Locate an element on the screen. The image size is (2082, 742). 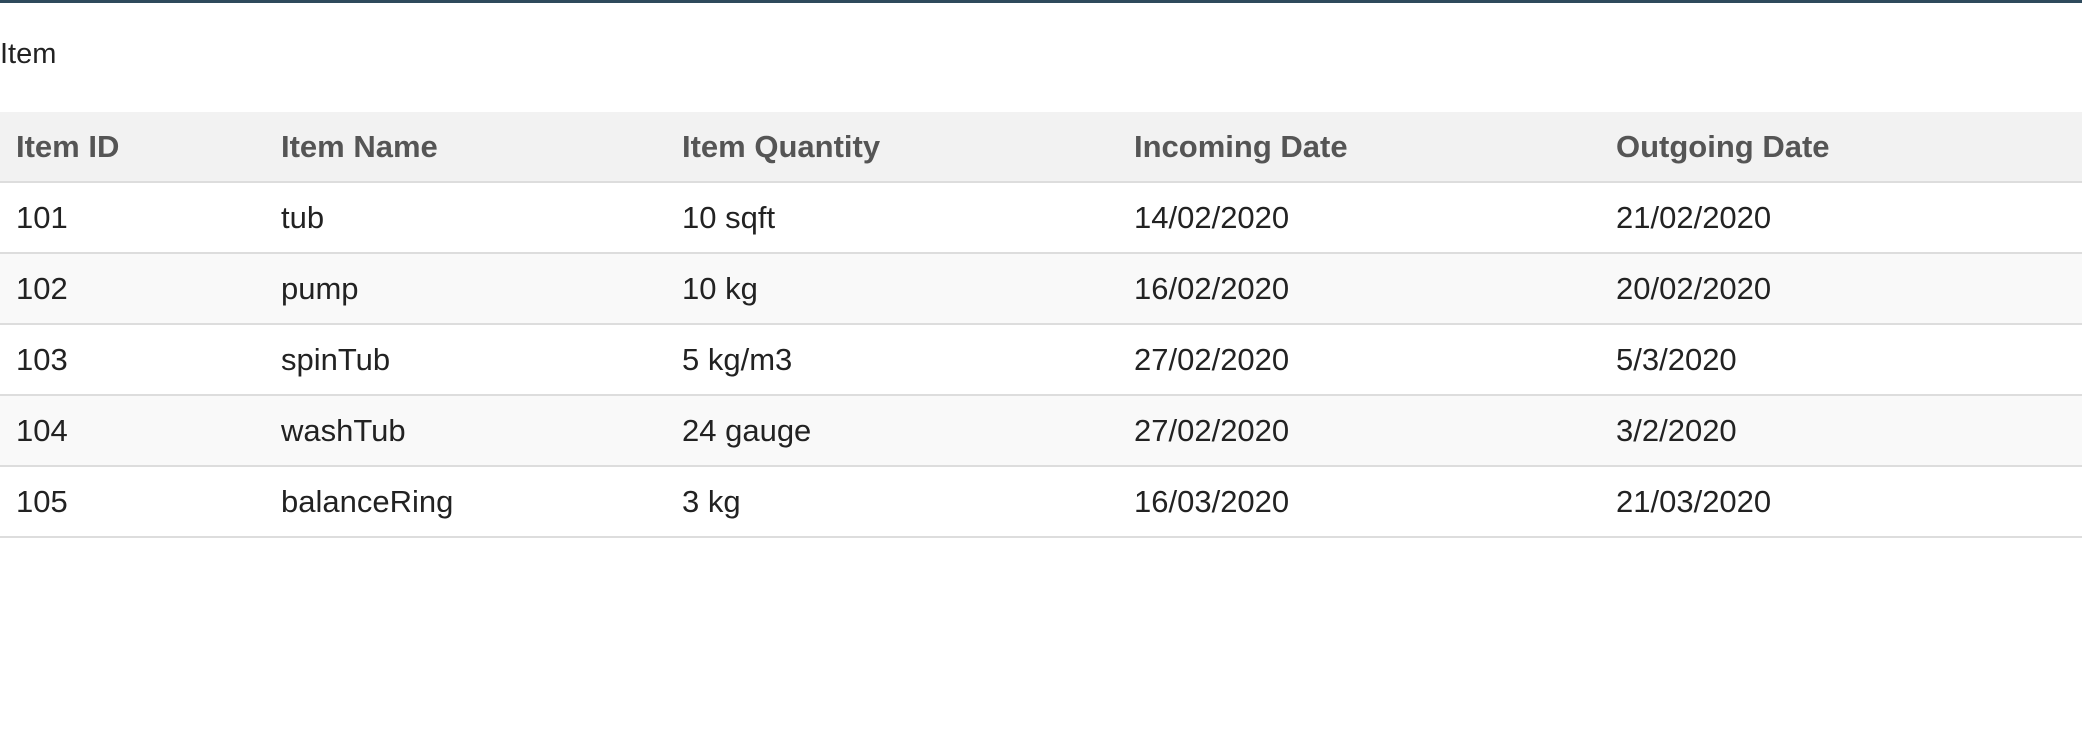
table-row: 104 washTub 24 gauge 27/02/2020 3/2/2020 is located at coordinates (1041, 431).